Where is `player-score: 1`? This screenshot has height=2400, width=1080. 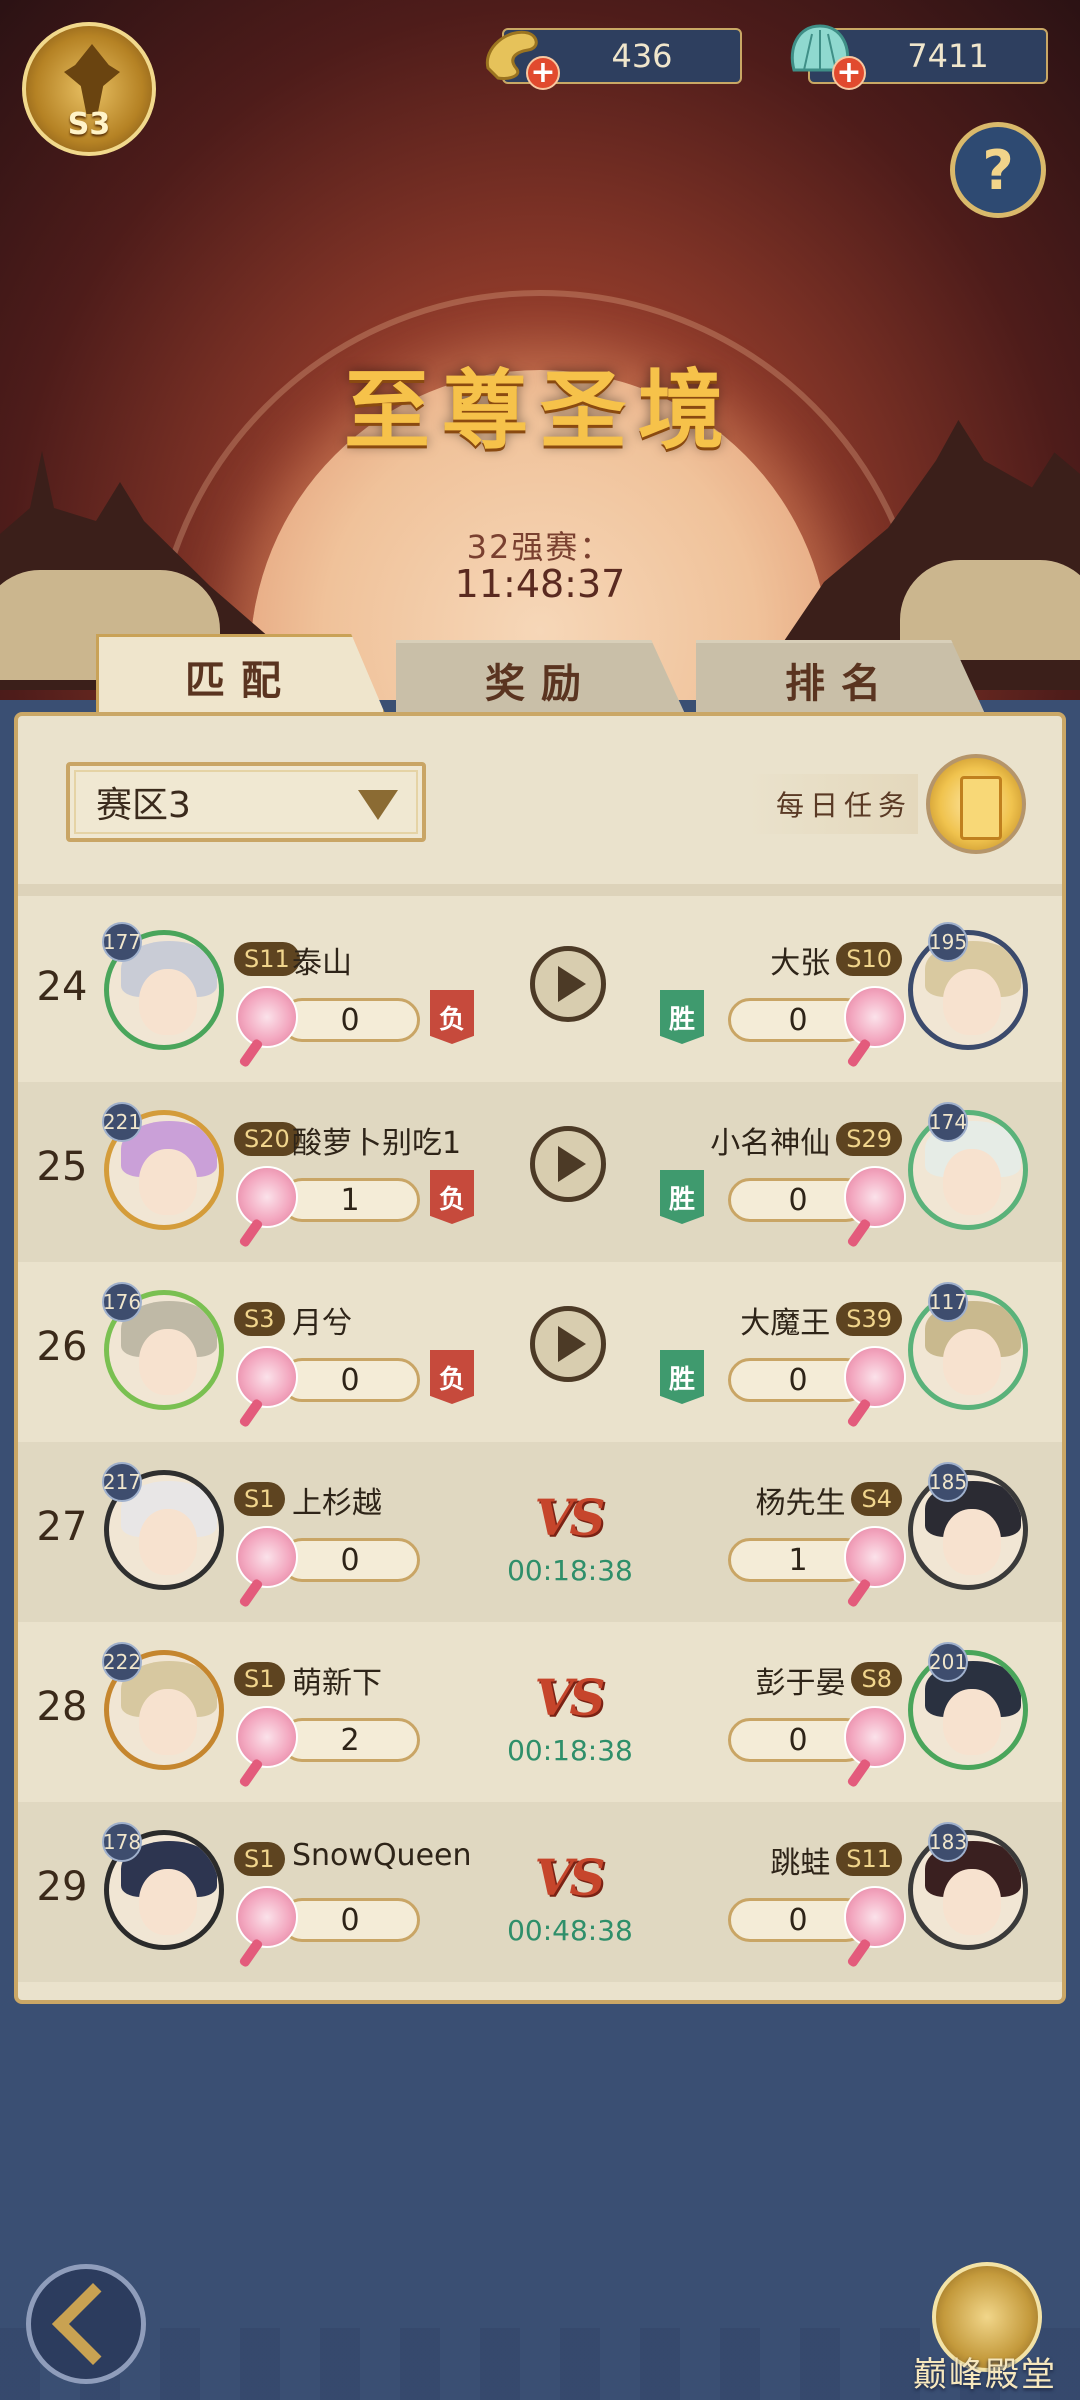
player-score: 1 is located at coordinates (350, 1200).